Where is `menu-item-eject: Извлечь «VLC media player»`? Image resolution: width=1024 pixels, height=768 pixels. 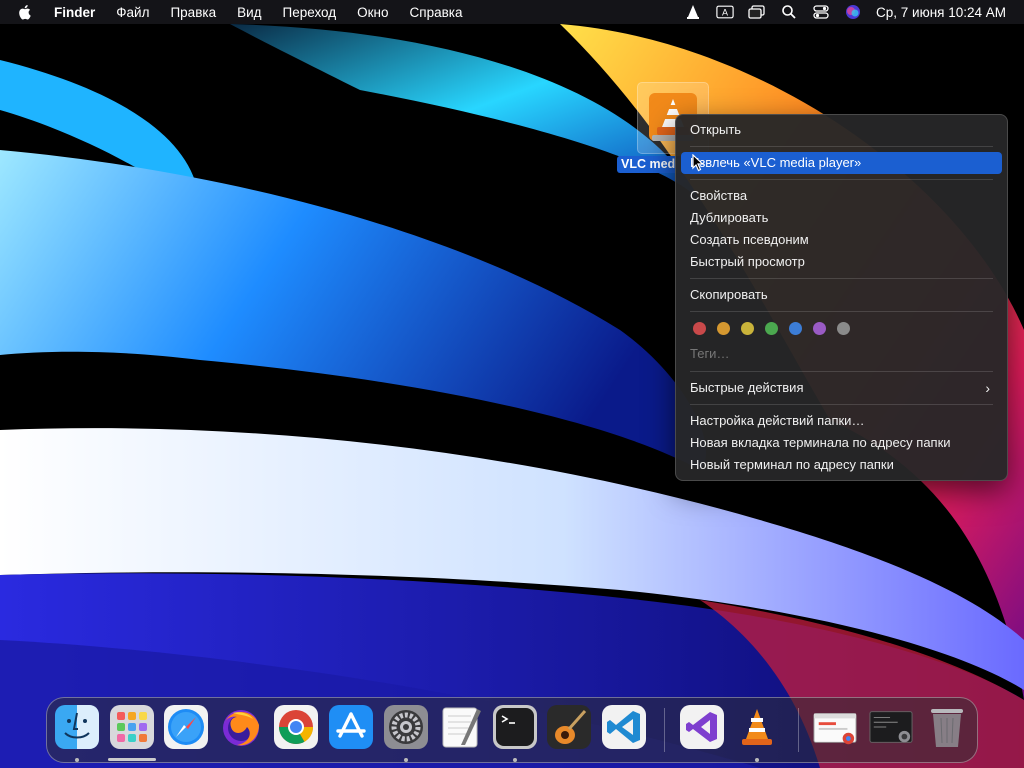
menu-item-eject: Извлечь «VLC media player» is located at coordinates (841, 163).